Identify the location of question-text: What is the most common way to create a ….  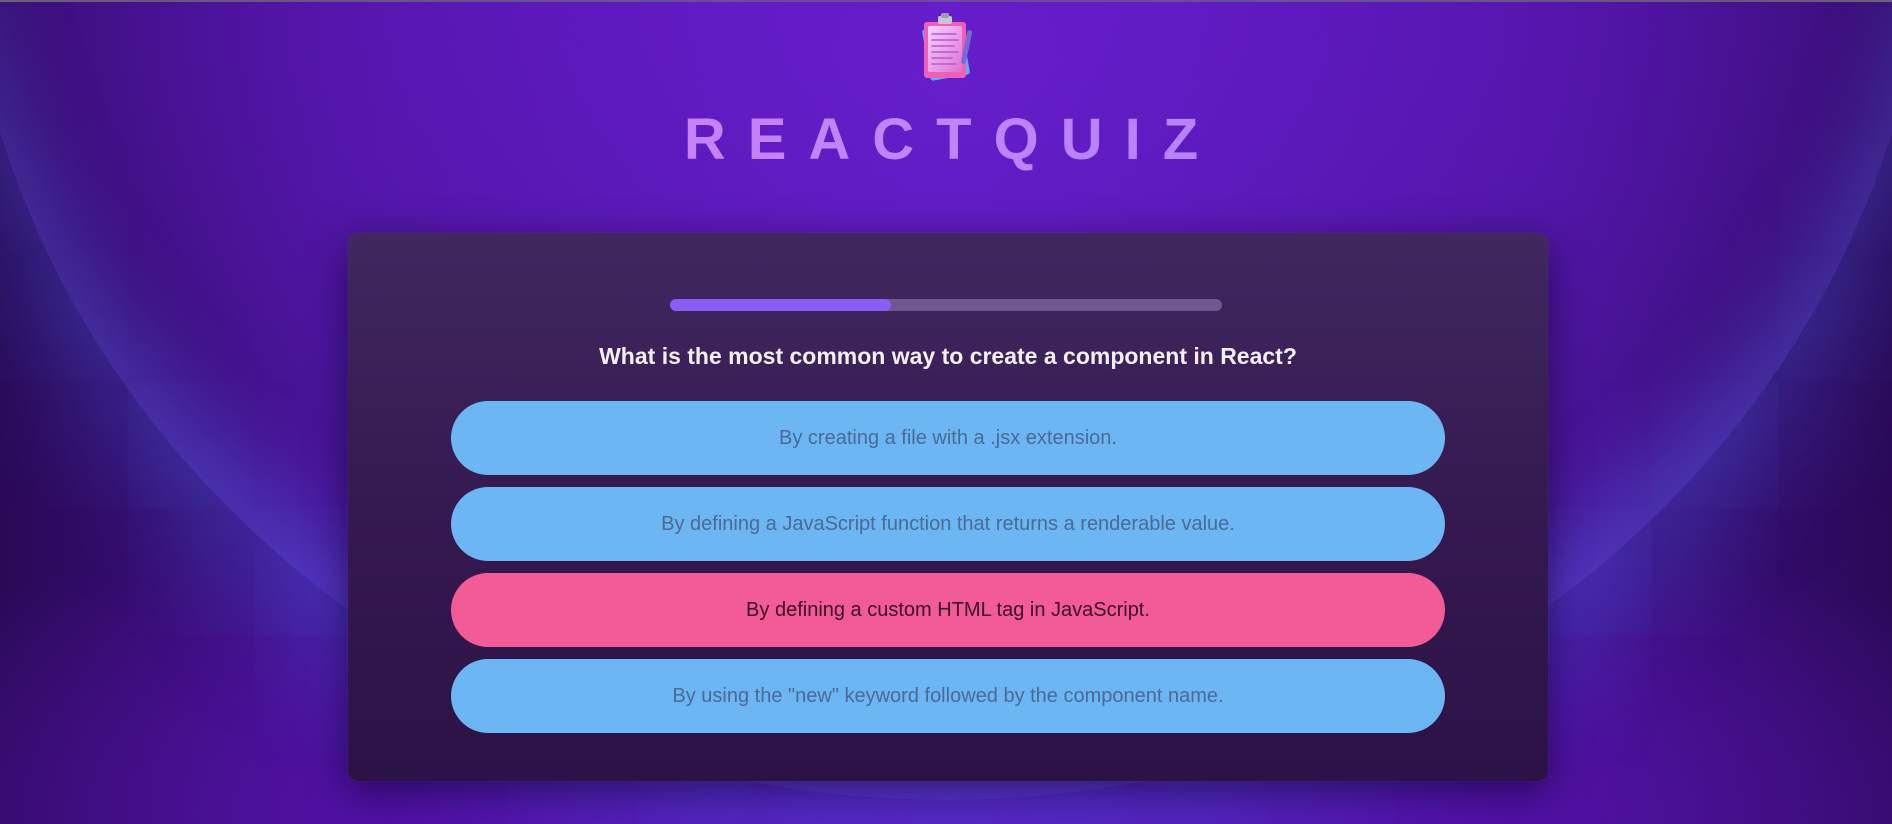
(948, 356).